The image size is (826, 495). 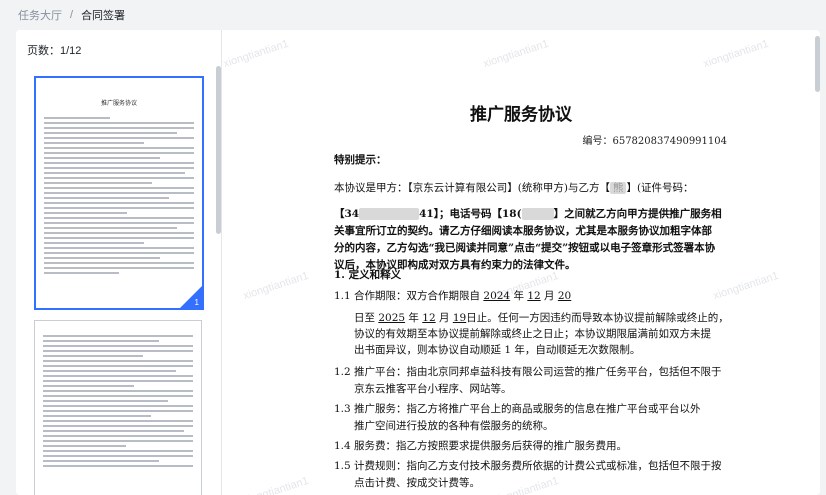 I want to click on intro-text: 本协议是甲方：【京东云计算有限公司】(统称甲方)与乙方【, so click(x=472, y=188).